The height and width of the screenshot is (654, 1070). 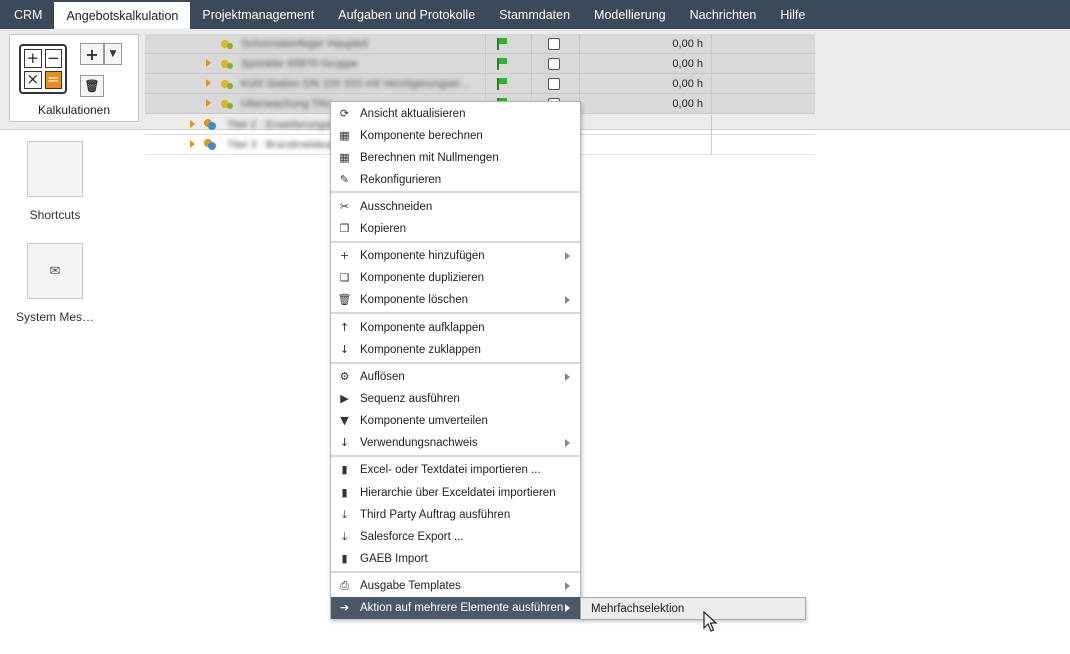 I want to click on menu-item-gaeb-import: ▮ GAEB Import, so click(x=455, y=559).